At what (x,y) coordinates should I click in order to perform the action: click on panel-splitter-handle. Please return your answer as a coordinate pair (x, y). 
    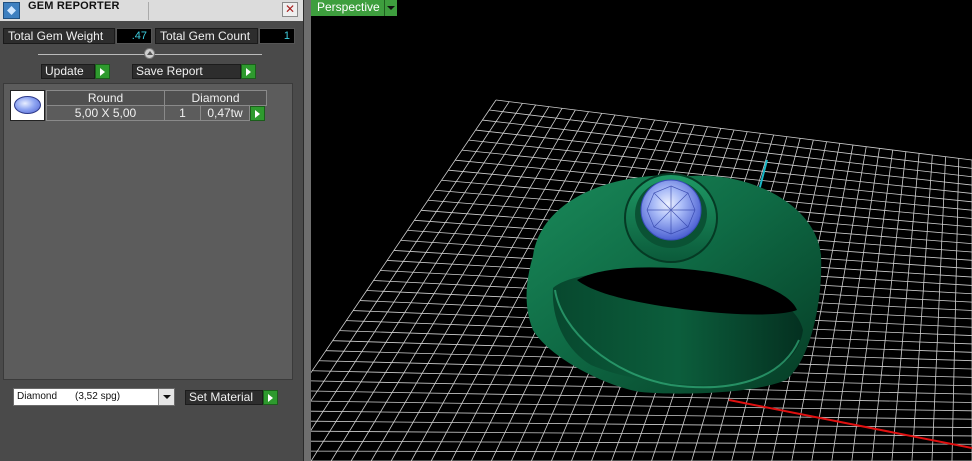
    Looking at the image, I should click on (149, 53).